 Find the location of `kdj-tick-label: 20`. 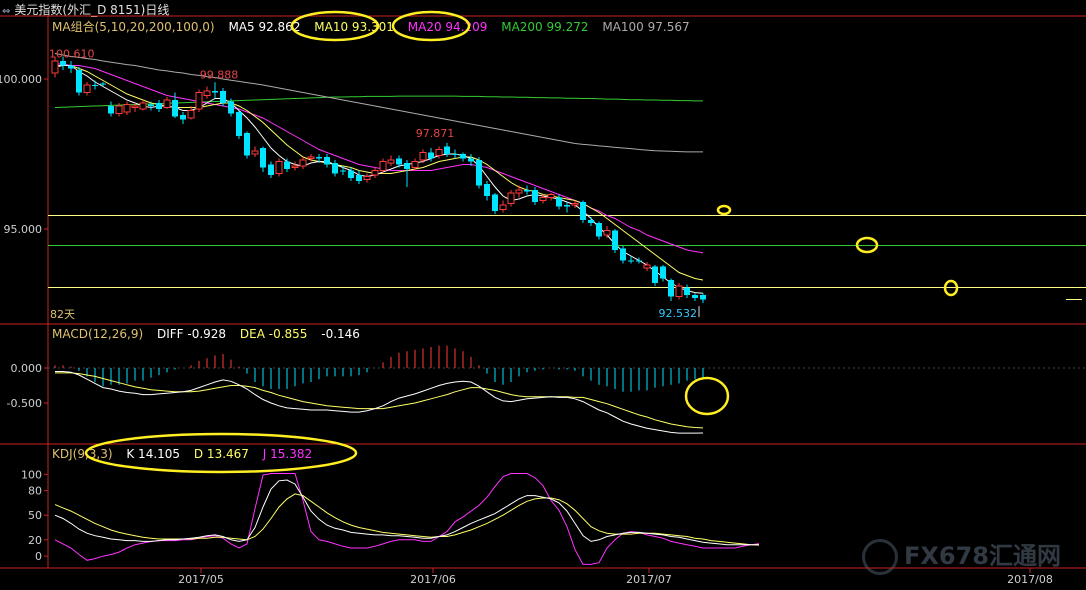

kdj-tick-label: 20 is located at coordinates (35, 540).